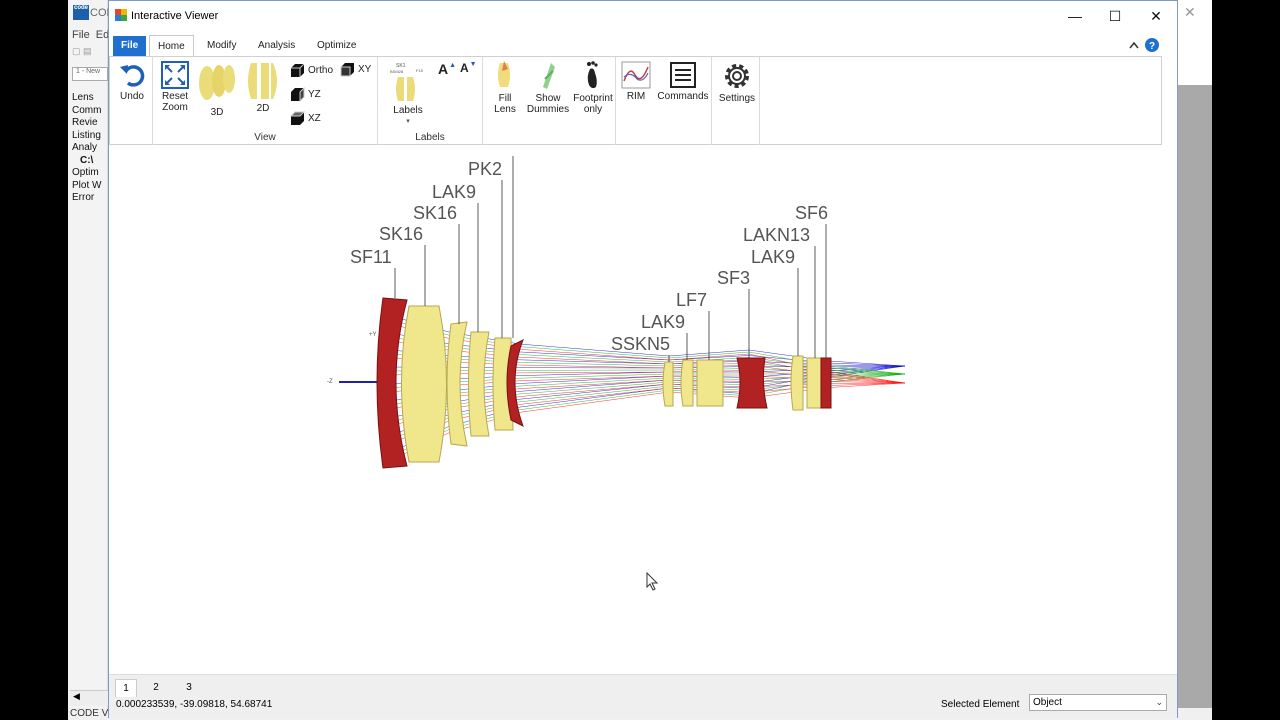 Image resolution: width=1280 pixels, height=720 pixels. What do you see at coordinates (175, 75) in the screenshot?
I see `reset-zoom-icon` at bounding box center [175, 75].